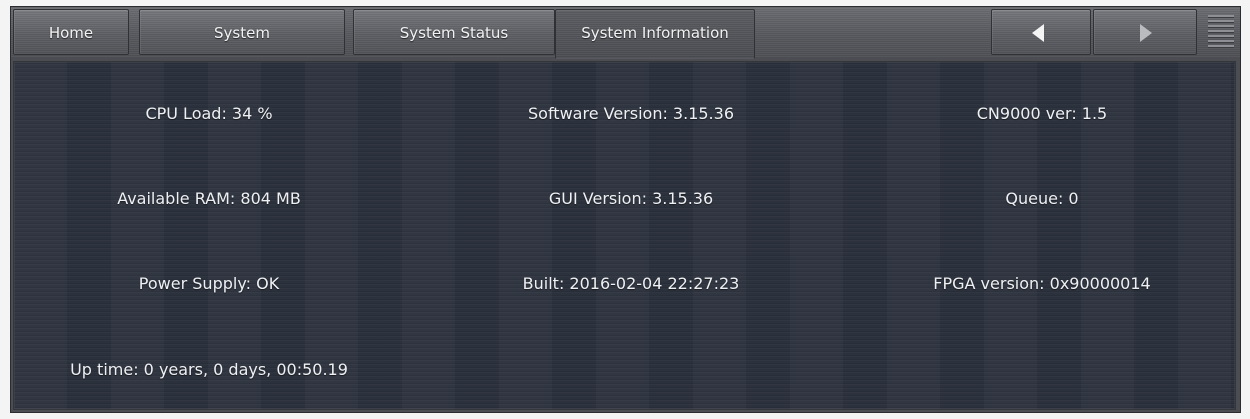 Image resolution: width=1250 pixels, height=419 pixels. I want to click on built-date-text: Built: 2016-02-04 22:27:23, so click(631, 283).